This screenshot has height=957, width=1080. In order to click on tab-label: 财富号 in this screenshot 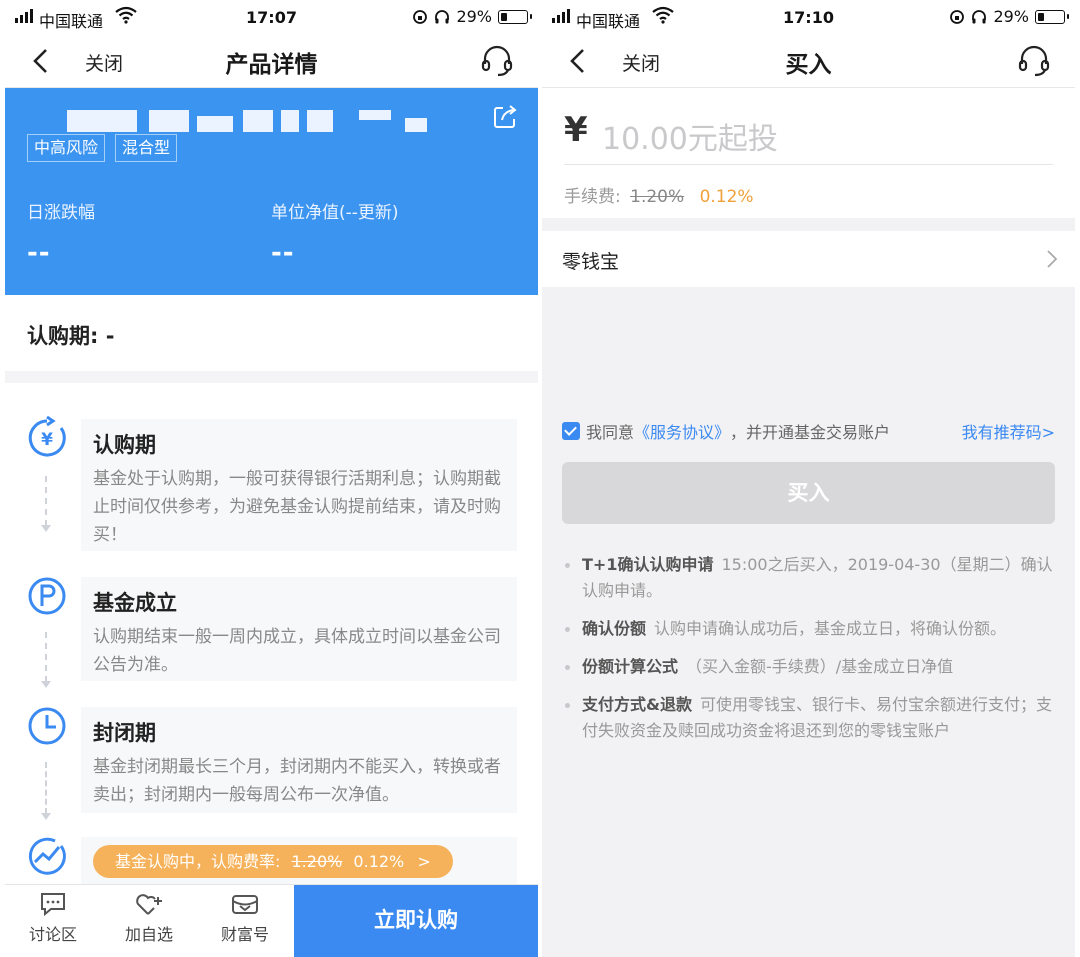, I will do `click(244, 934)`.